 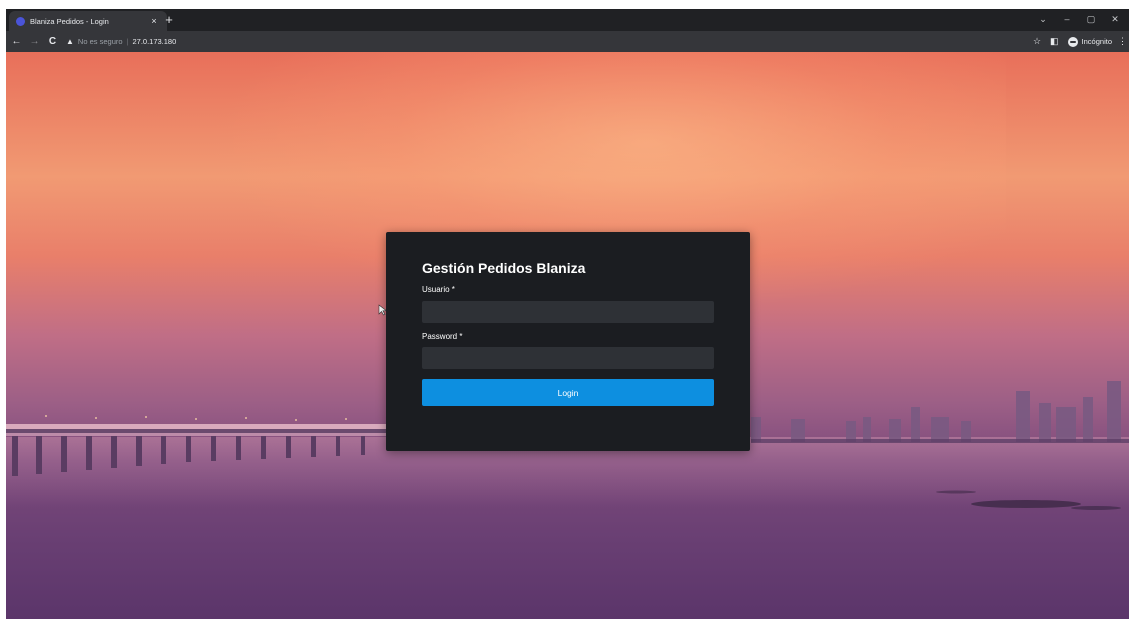 I want to click on password-input, so click(x=568, y=358).